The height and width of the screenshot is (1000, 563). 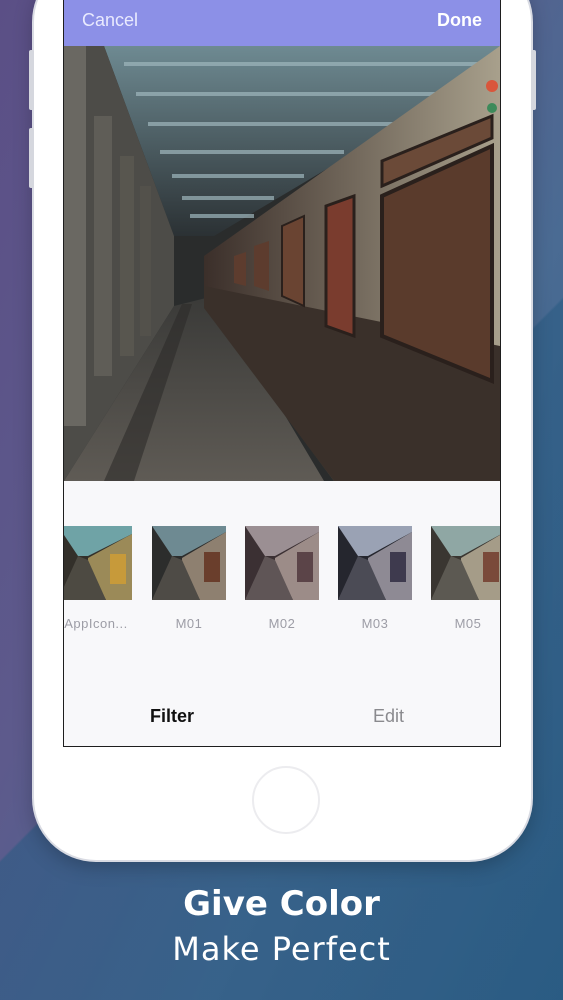 What do you see at coordinates (286, 800) in the screenshot?
I see `phone-home-button` at bounding box center [286, 800].